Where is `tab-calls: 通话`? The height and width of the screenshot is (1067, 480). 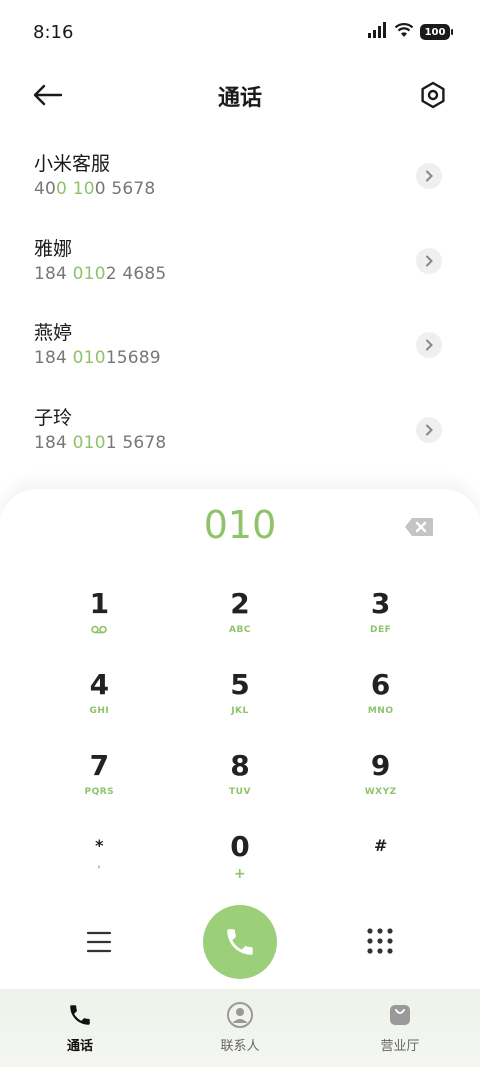
tab-calls: 通话 is located at coordinates (80, 1028).